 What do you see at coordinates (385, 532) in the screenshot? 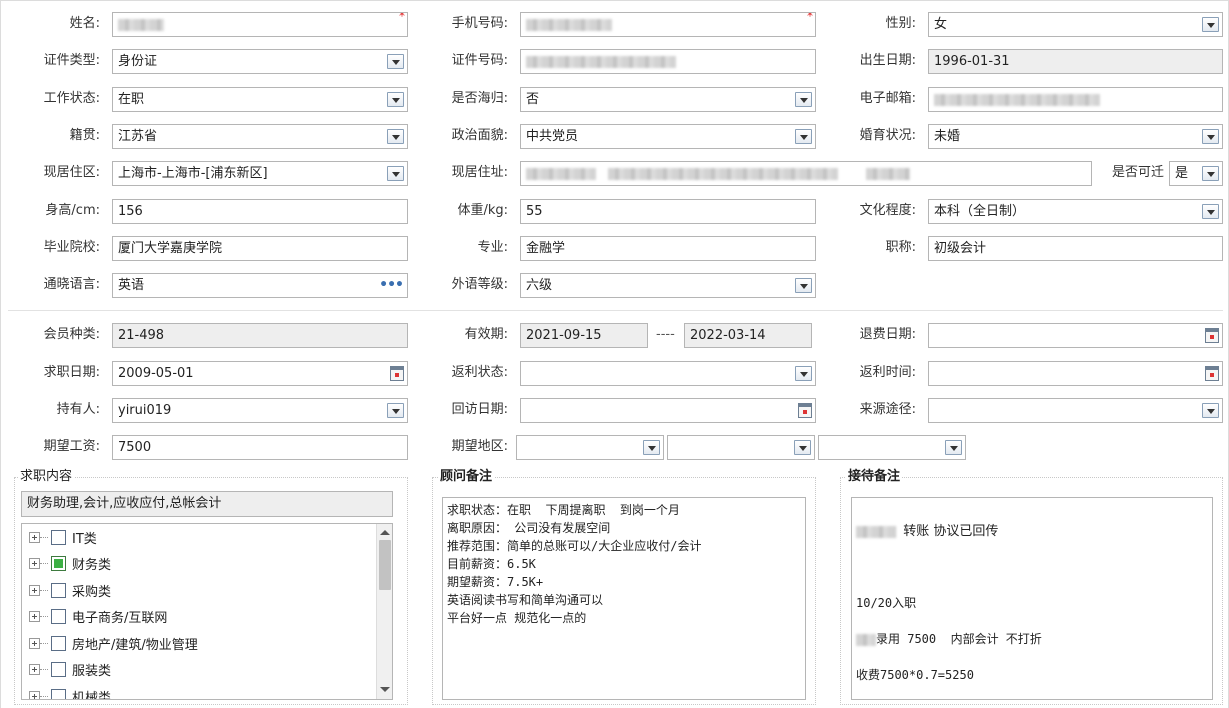
I see `scroll-up-icon` at bounding box center [385, 532].